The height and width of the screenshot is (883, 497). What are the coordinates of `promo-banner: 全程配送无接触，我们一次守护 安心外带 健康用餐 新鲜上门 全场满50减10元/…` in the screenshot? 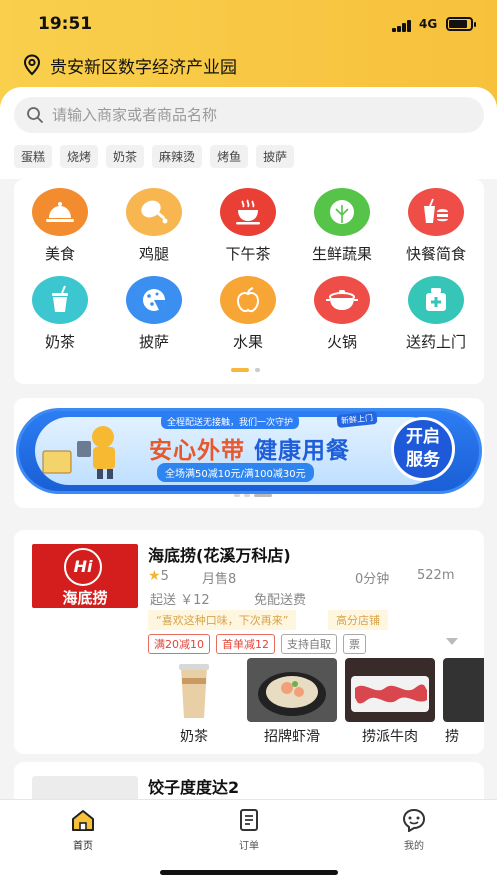 It's located at (249, 451).